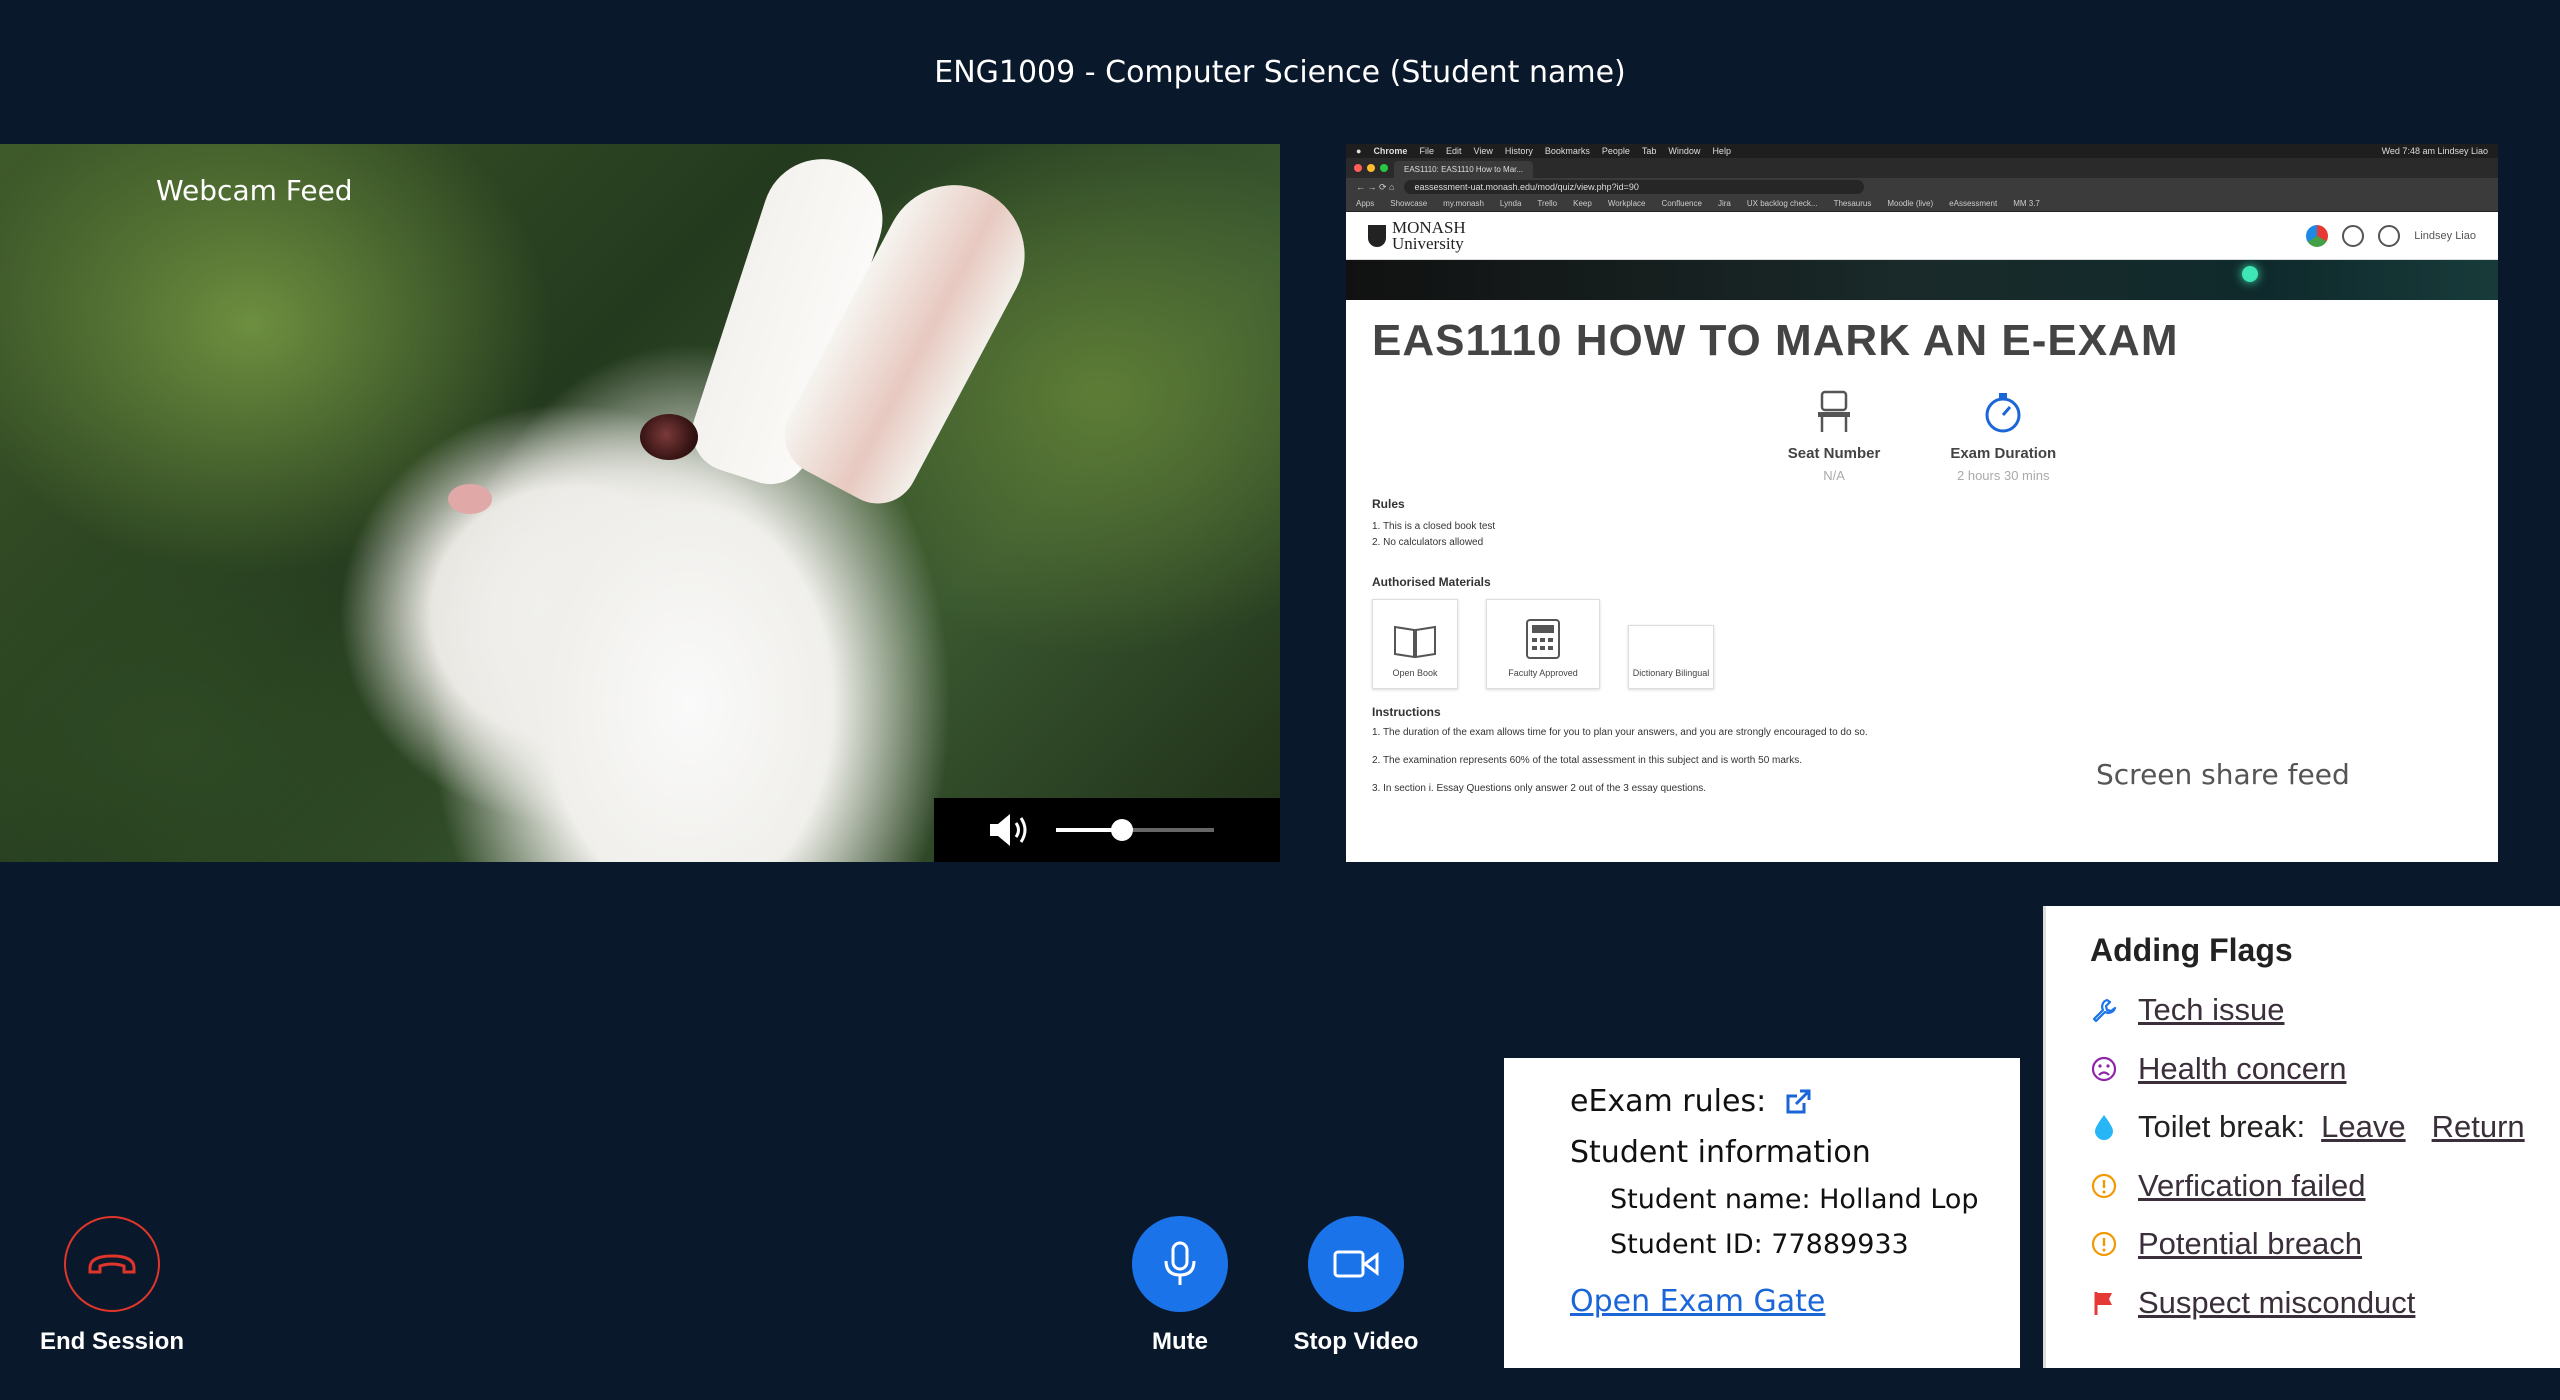  Describe the element at coordinates (1390, 151) in the screenshot. I see `menu-item: Chrome` at that location.